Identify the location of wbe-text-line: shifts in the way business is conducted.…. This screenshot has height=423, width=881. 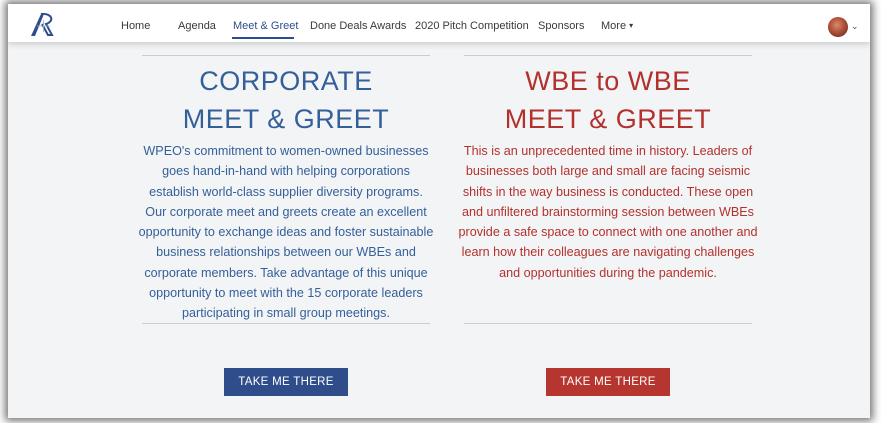
(608, 191).